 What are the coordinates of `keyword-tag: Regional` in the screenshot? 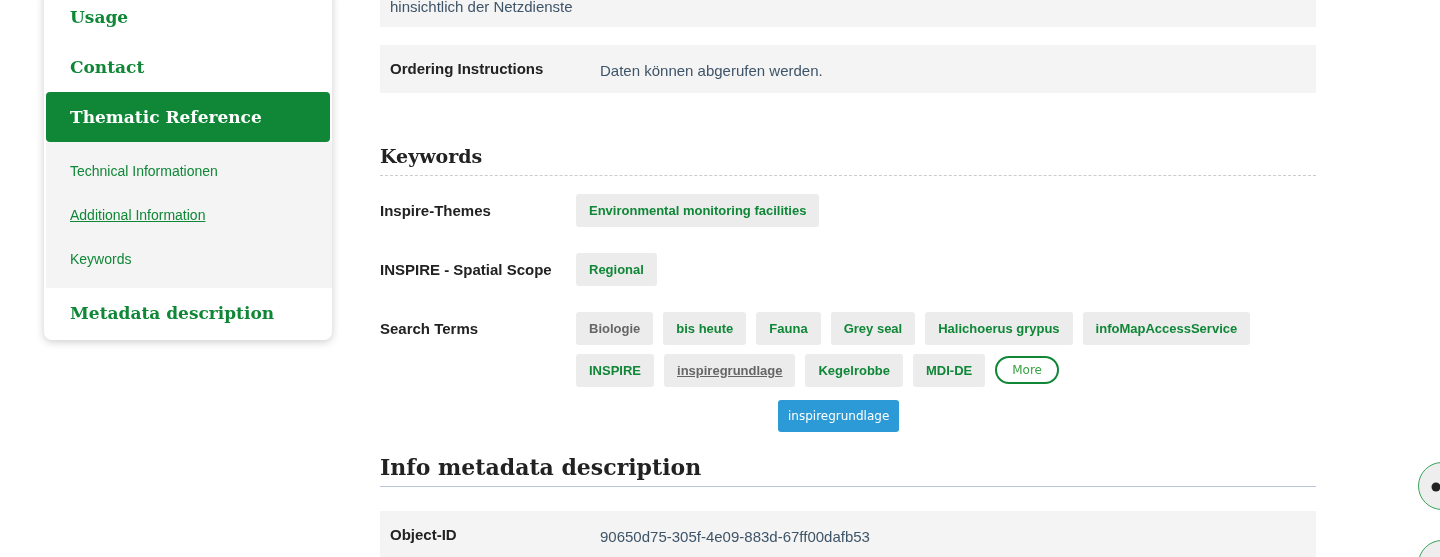 It's located at (616, 269).